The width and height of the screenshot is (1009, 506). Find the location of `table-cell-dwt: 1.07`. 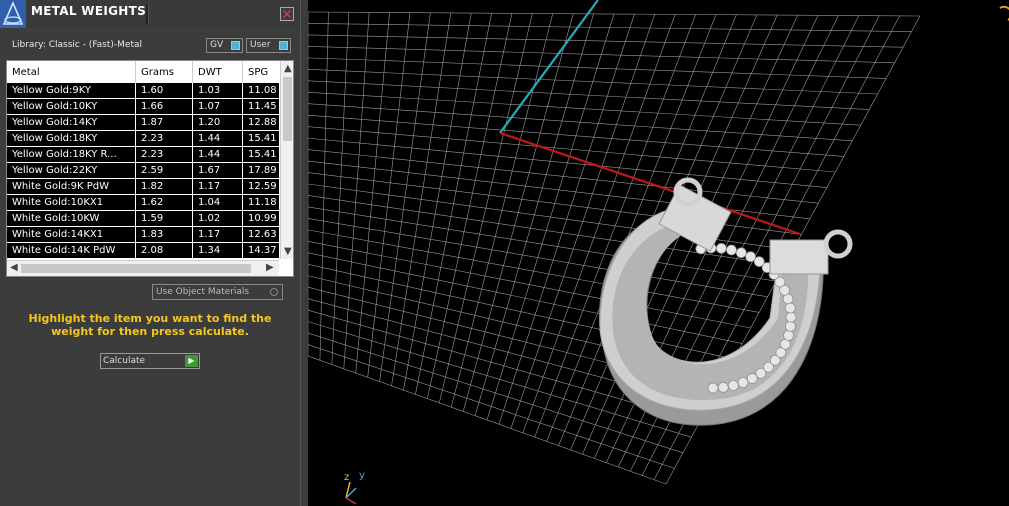

table-cell-dwt: 1.07 is located at coordinates (217, 106).